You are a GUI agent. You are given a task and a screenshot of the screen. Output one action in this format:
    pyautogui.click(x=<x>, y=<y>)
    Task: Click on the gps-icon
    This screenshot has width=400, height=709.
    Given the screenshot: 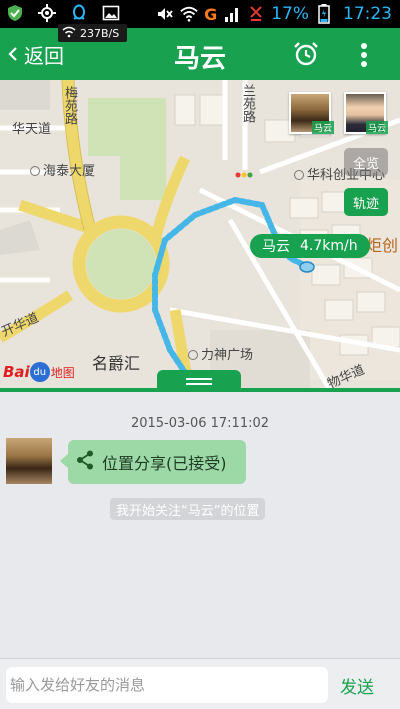 What is the action you would take?
    pyautogui.click(x=47, y=13)
    